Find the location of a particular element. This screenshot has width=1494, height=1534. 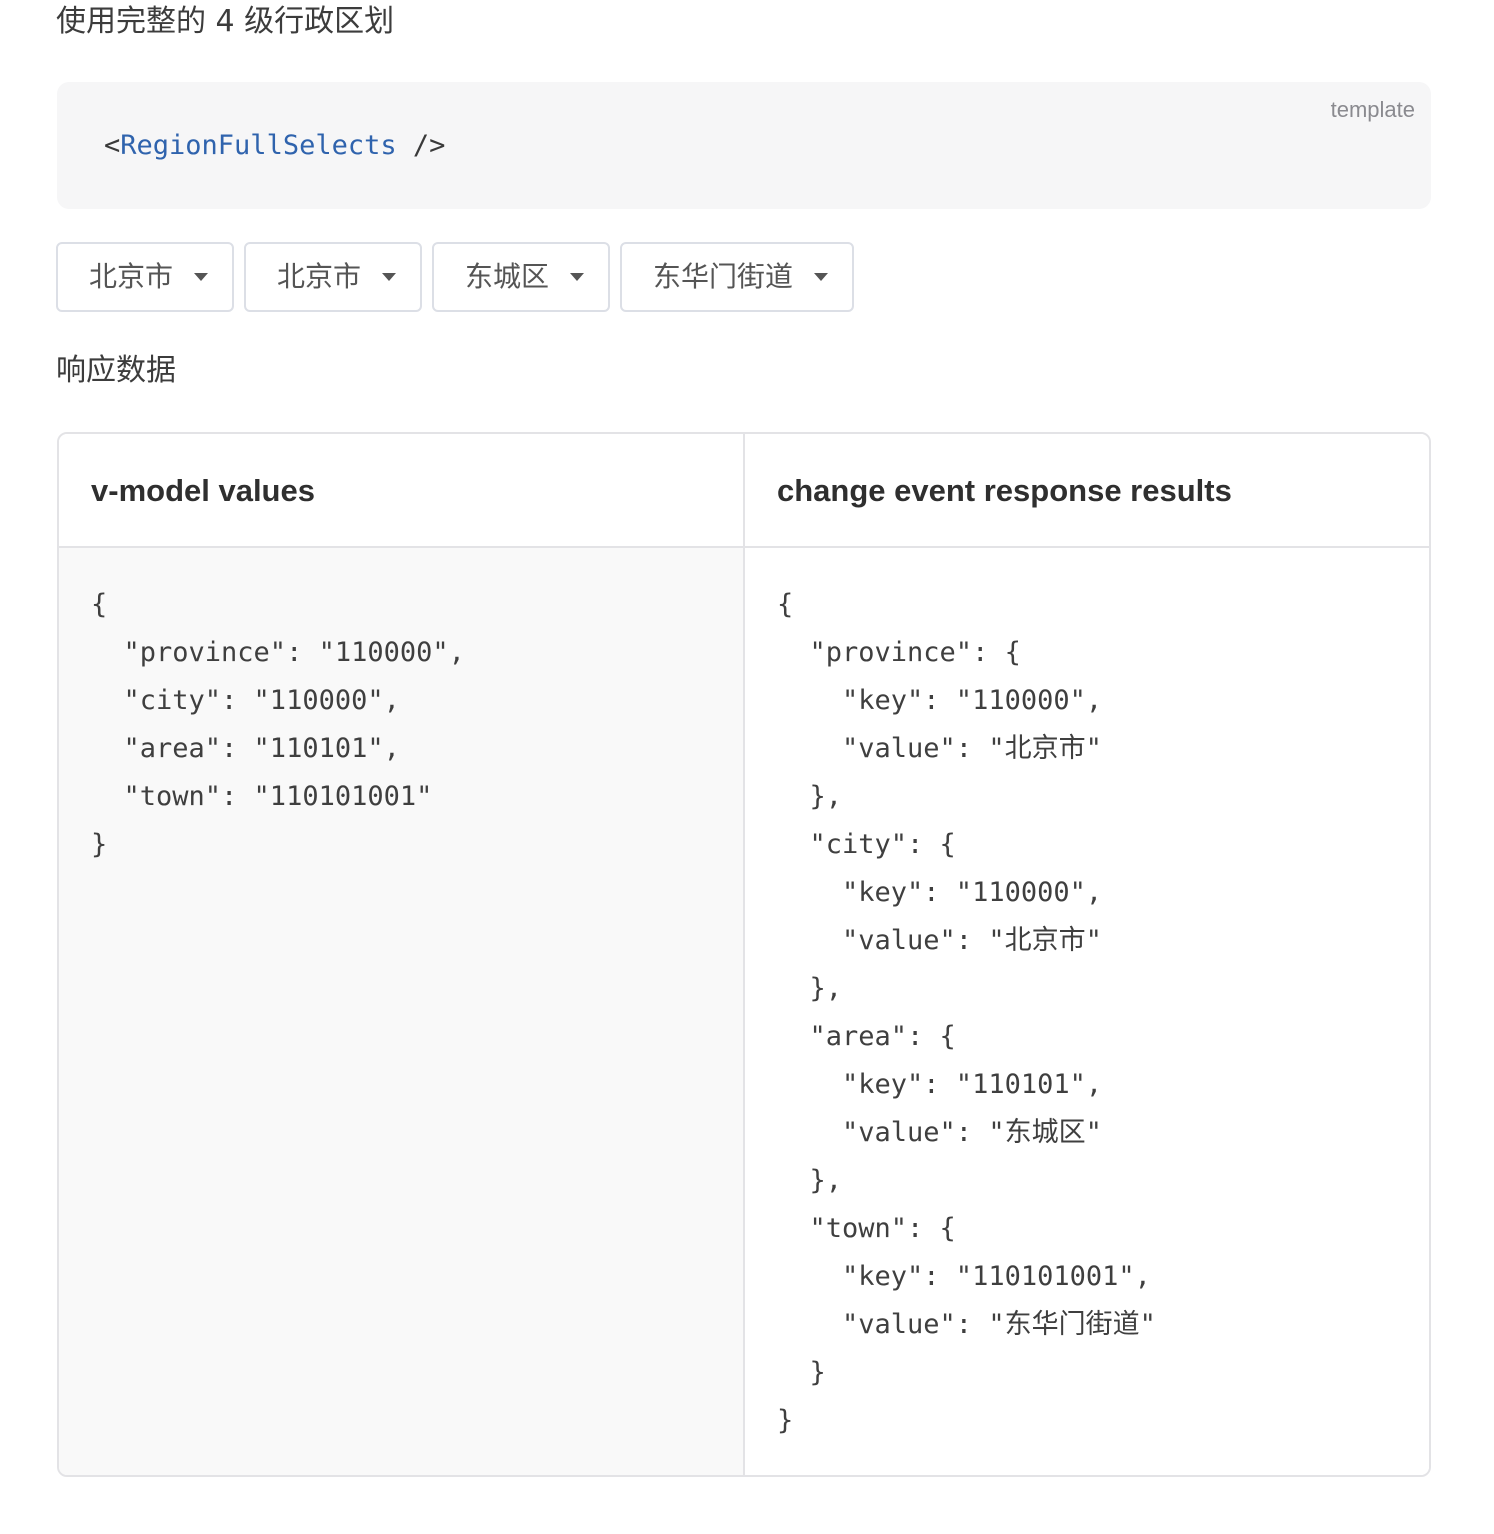

city-select: 北京市 is located at coordinates (333, 277).